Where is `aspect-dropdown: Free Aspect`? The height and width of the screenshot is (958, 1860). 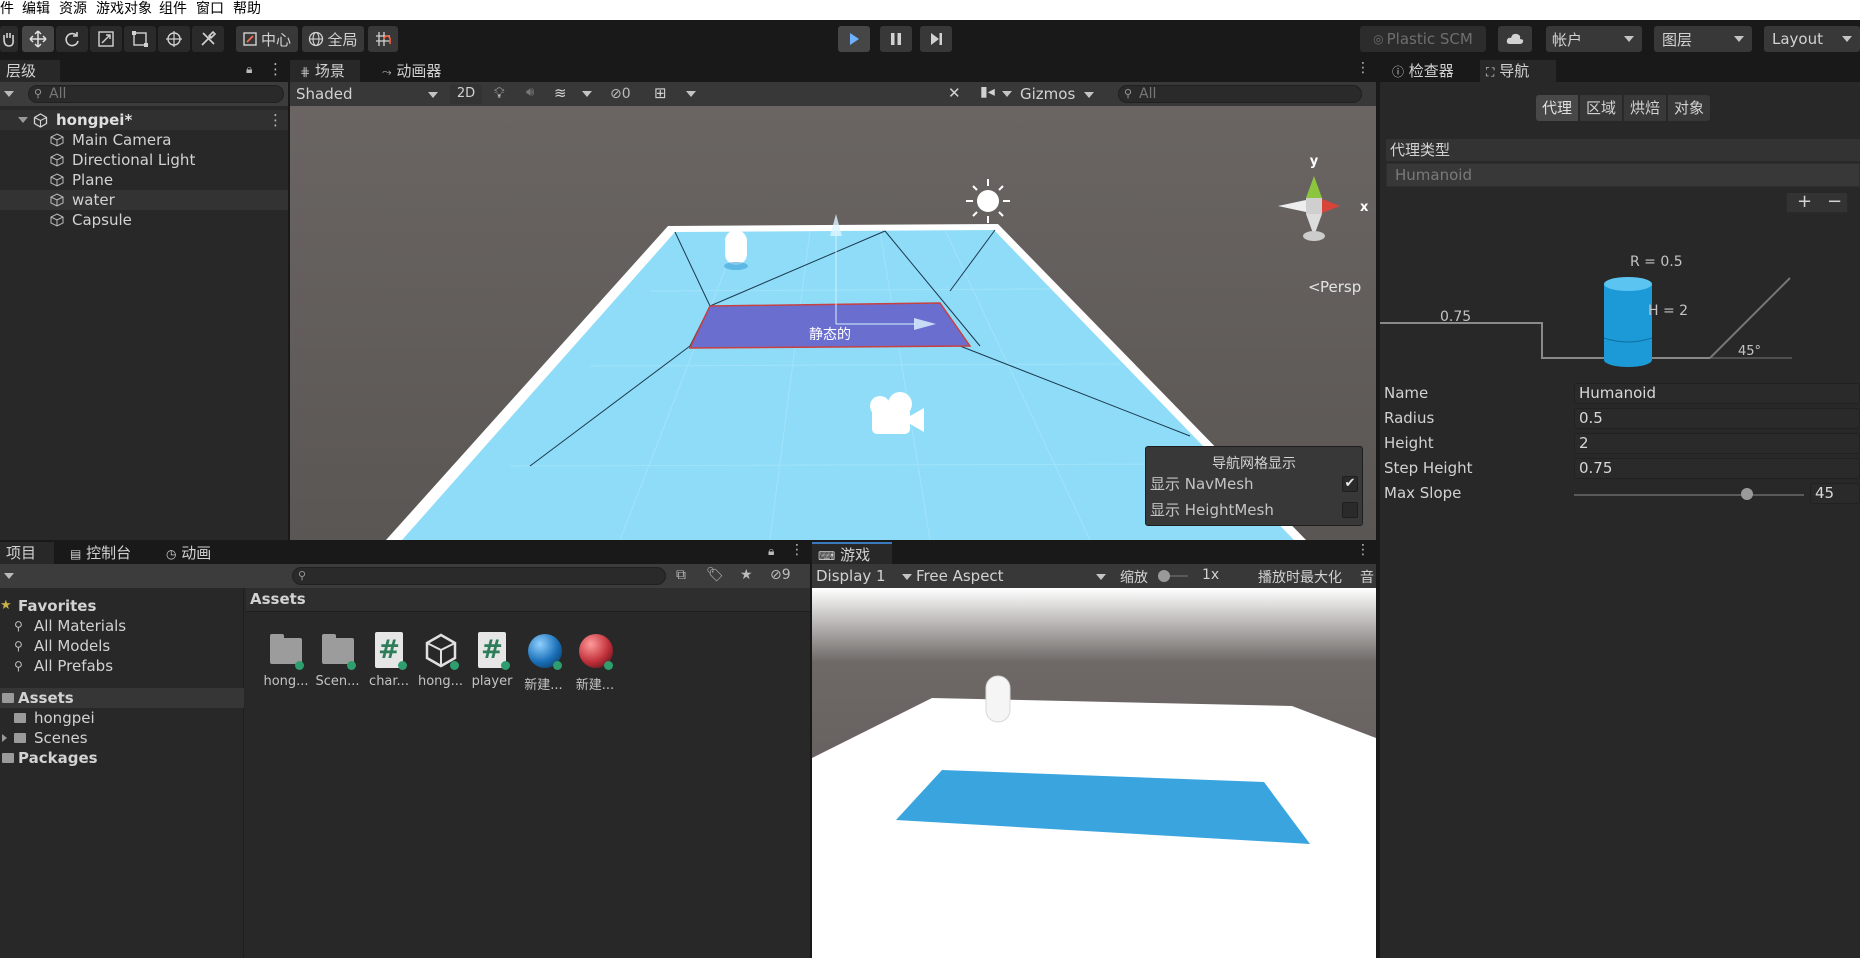 aspect-dropdown: Free Aspect is located at coordinates (1014, 576).